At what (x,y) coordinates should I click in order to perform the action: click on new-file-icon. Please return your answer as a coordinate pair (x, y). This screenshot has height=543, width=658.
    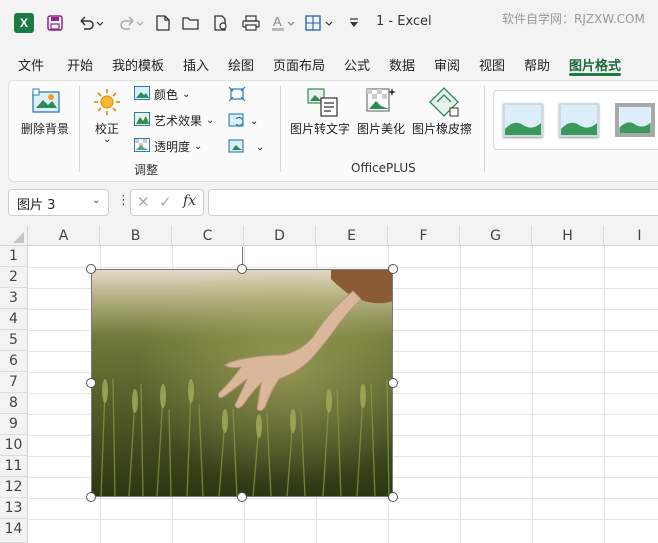
    Looking at the image, I should click on (163, 23).